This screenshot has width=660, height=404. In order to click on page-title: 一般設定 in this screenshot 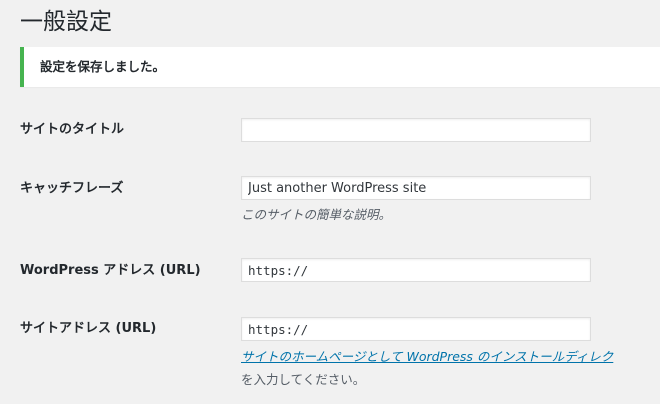, I will do `click(66, 22)`.